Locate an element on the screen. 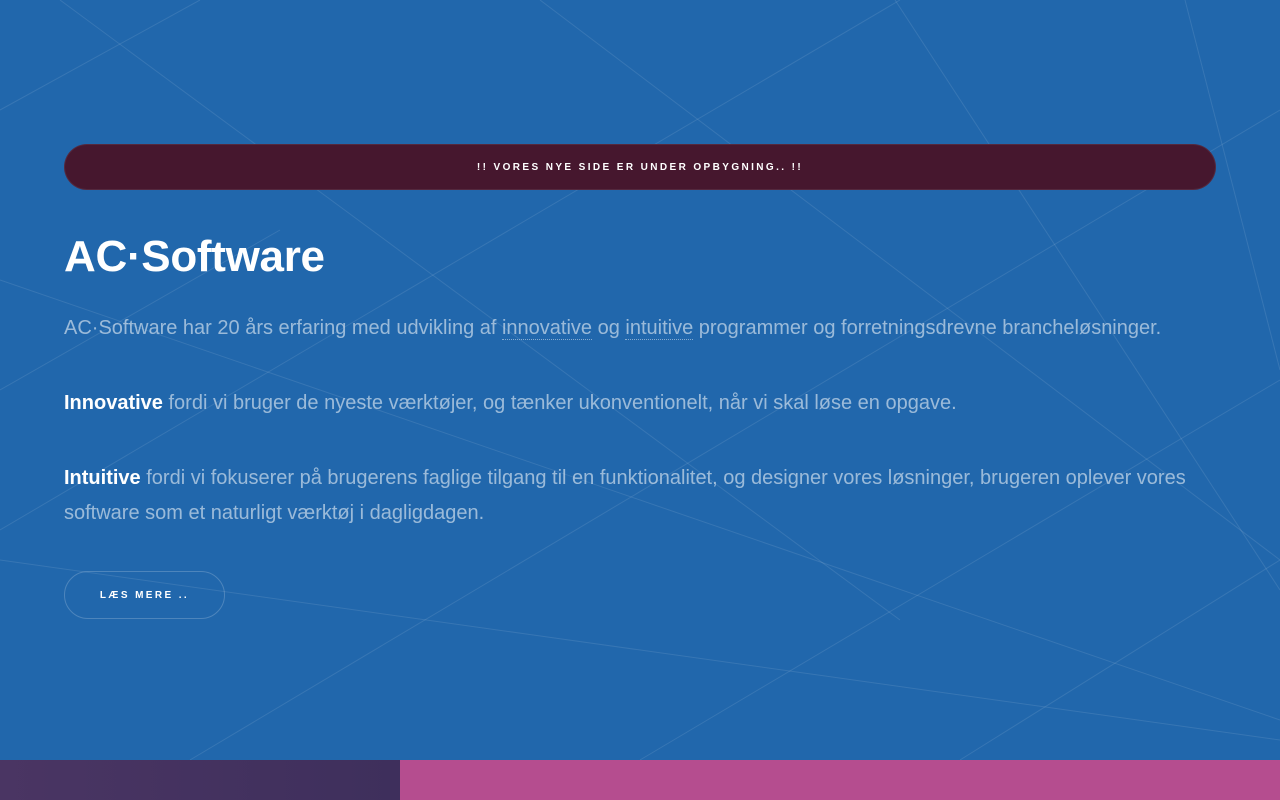 This screenshot has width=1280, height=800. page-title: AC·Software is located at coordinates (194, 256).